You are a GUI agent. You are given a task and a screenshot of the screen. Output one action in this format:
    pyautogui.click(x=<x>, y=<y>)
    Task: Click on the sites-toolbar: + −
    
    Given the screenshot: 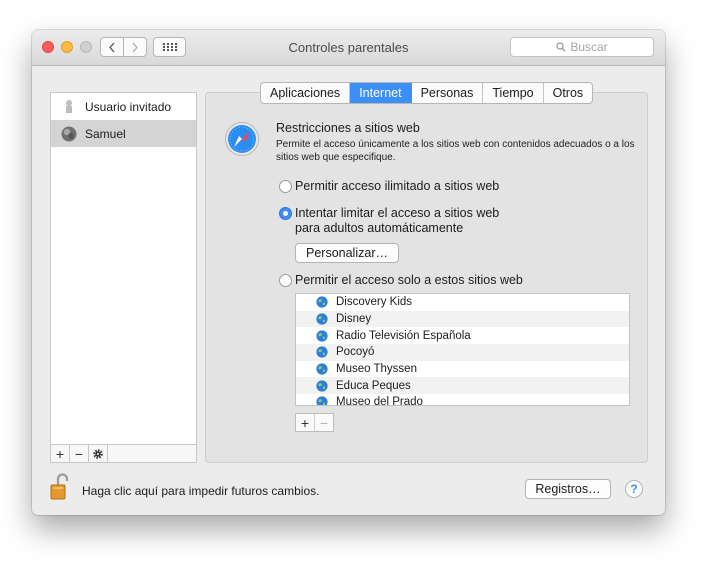 What is the action you would take?
    pyautogui.click(x=314, y=422)
    